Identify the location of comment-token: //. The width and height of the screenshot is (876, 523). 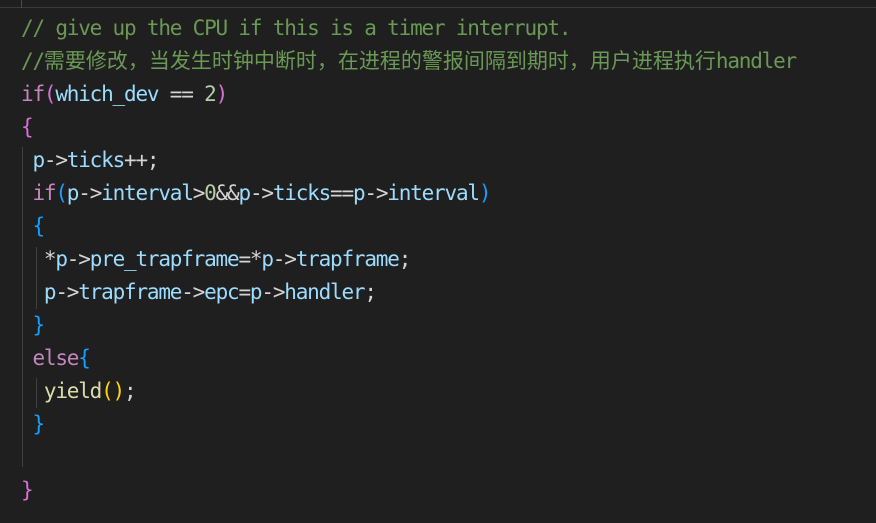
(33, 61).